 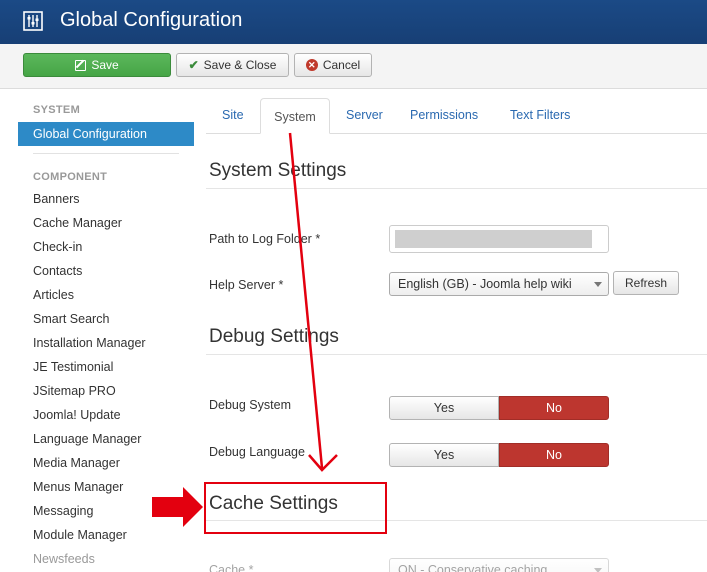 What do you see at coordinates (306, 300) in the screenshot?
I see `annotation-pointer-line` at bounding box center [306, 300].